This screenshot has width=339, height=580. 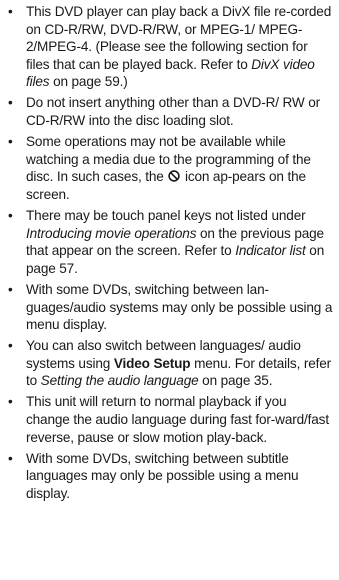 I want to click on bullet-text-tail: on page 59.), so click(x=88, y=82).